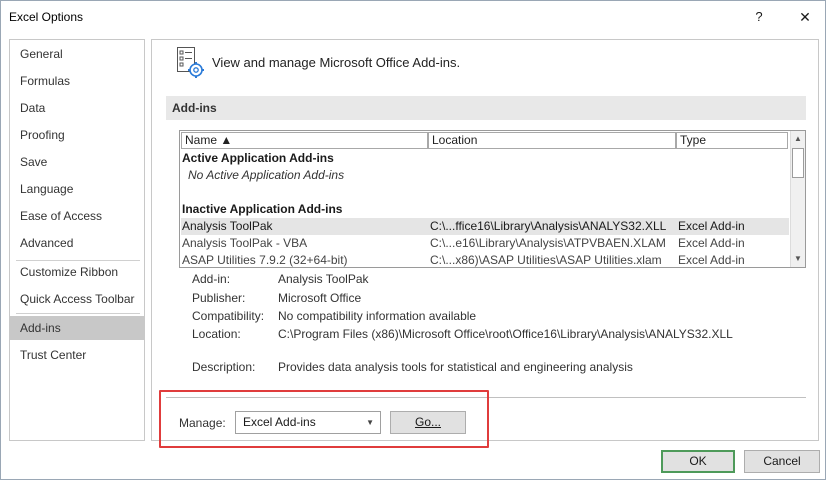 This screenshot has width=826, height=480. What do you see at coordinates (262, 209) in the screenshot?
I see `group-header-inactive: Inactive Application Add-ins` at bounding box center [262, 209].